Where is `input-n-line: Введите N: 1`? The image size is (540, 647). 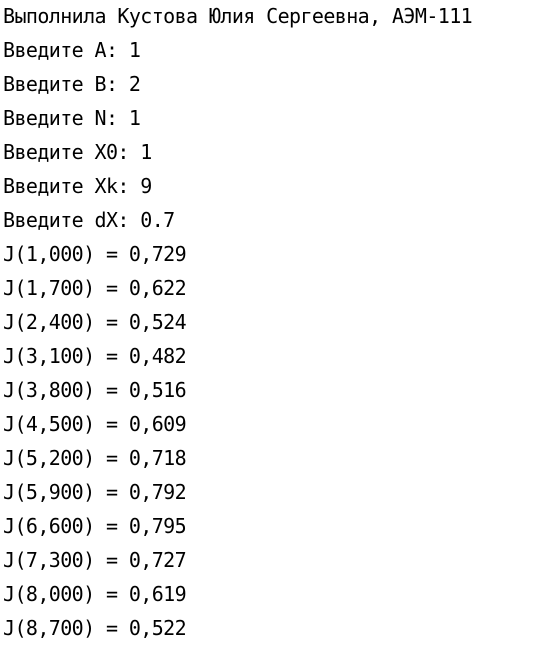
input-n-line: Введите N: 1 is located at coordinates (72, 118).